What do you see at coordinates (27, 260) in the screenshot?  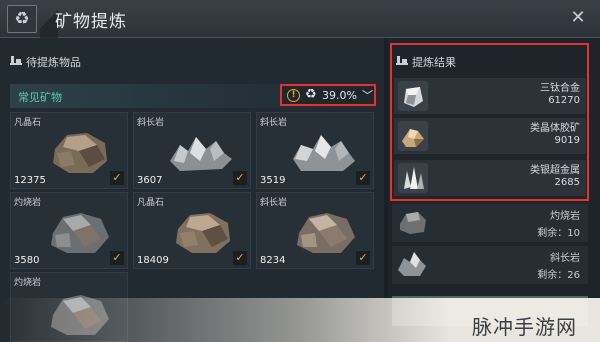 I see `ore-count: 3580` at bounding box center [27, 260].